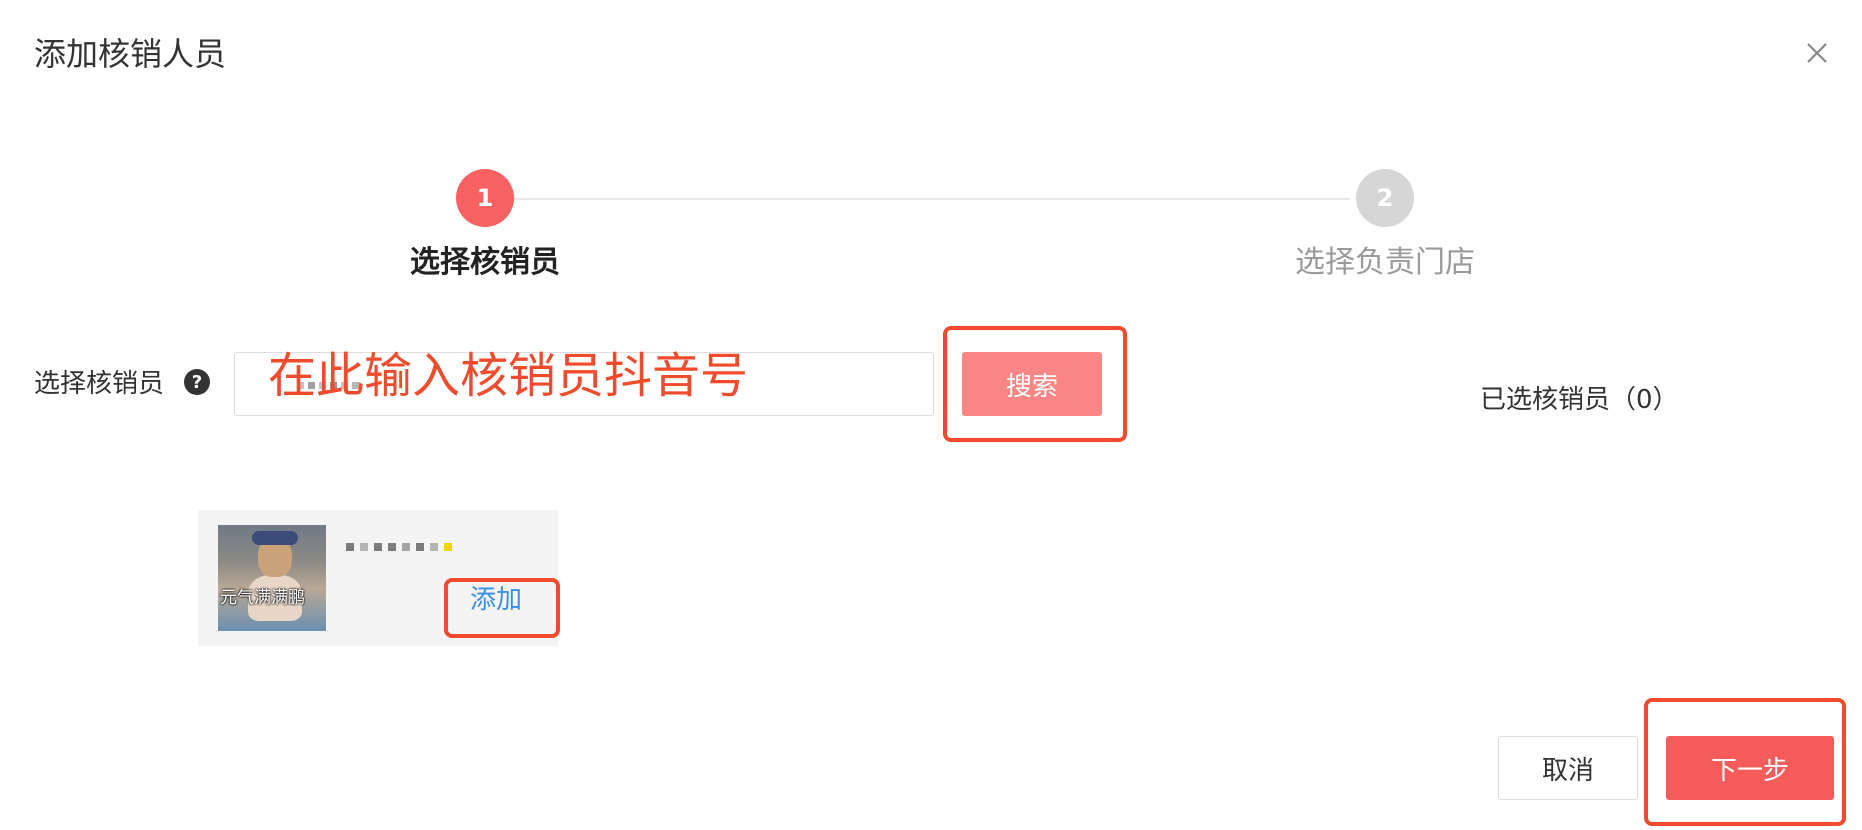 The image size is (1862, 830). Describe the element at coordinates (130, 54) in the screenshot. I see `dialog-title: 添加核销人员` at that location.